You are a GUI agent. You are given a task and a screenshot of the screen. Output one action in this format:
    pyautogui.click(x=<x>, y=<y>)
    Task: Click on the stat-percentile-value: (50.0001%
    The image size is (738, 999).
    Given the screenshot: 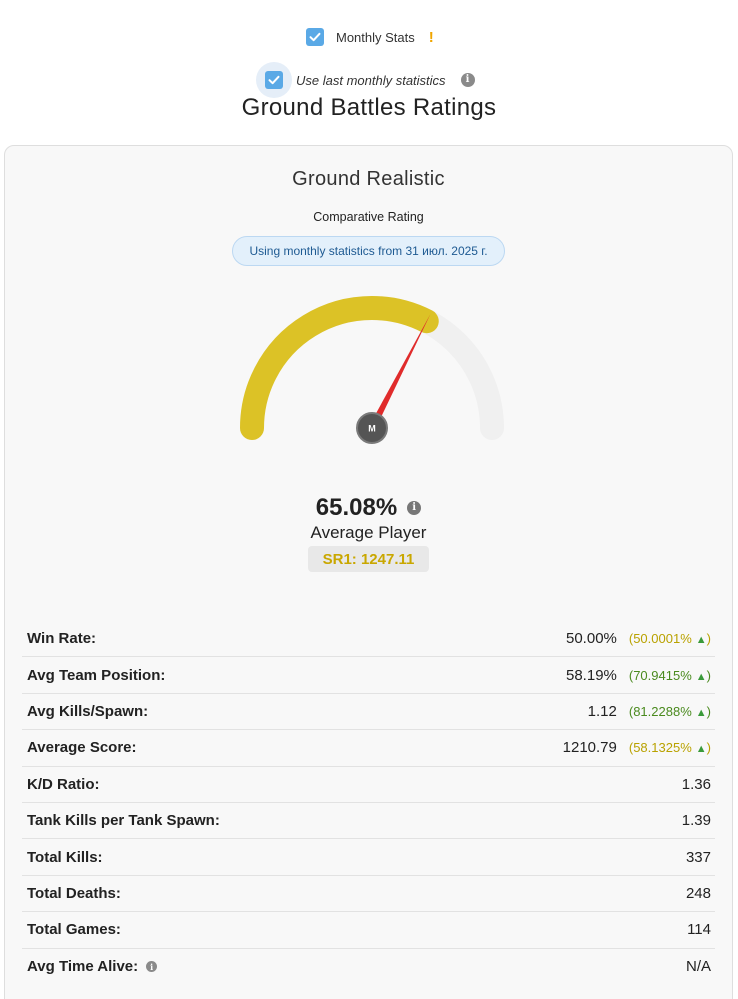 What is the action you would take?
    pyautogui.click(x=660, y=639)
    